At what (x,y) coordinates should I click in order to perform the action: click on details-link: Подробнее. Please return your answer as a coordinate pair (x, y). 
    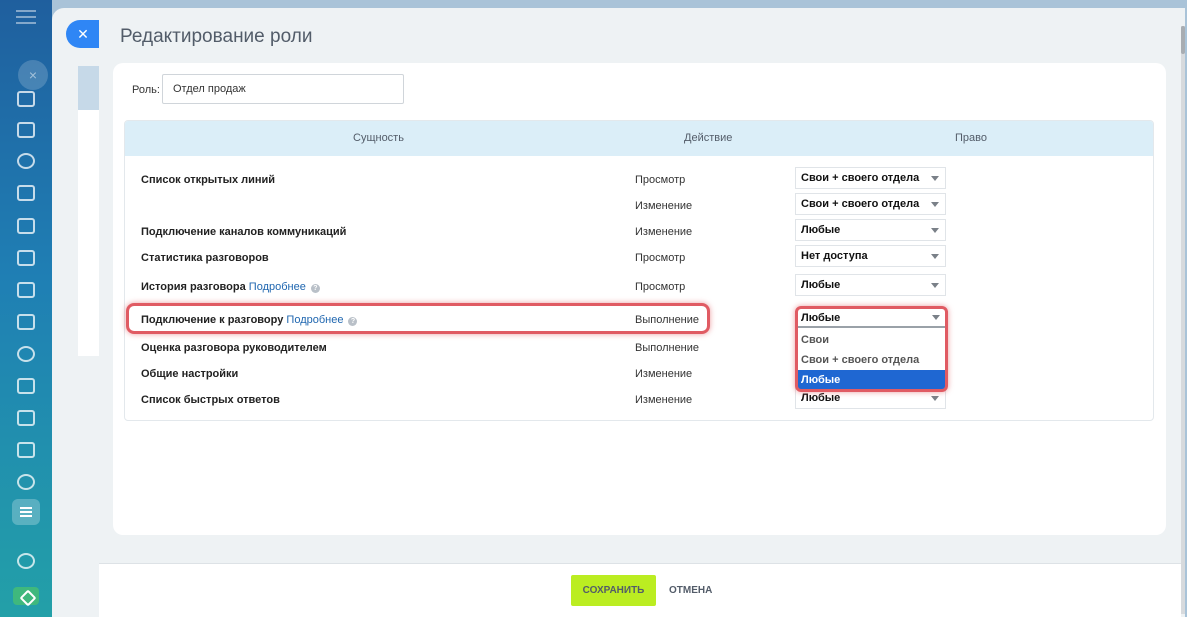
    Looking at the image, I should click on (277, 287).